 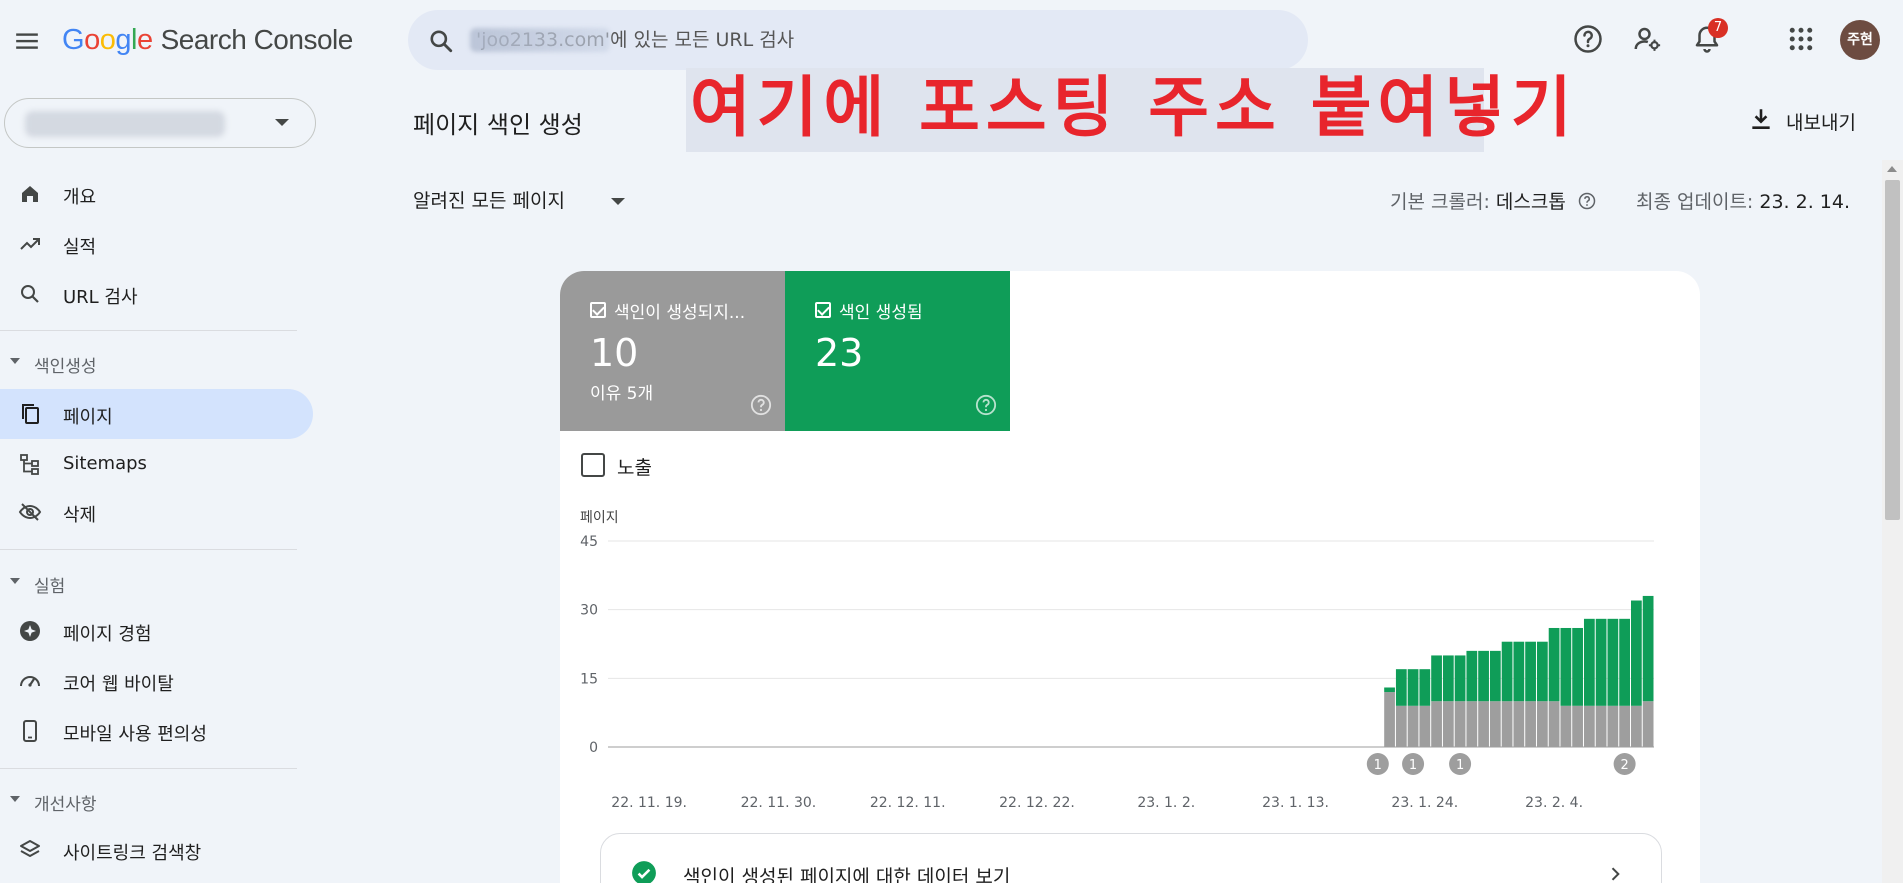 I want to click on y-tick-label: 30, so click(x=589, y=611).